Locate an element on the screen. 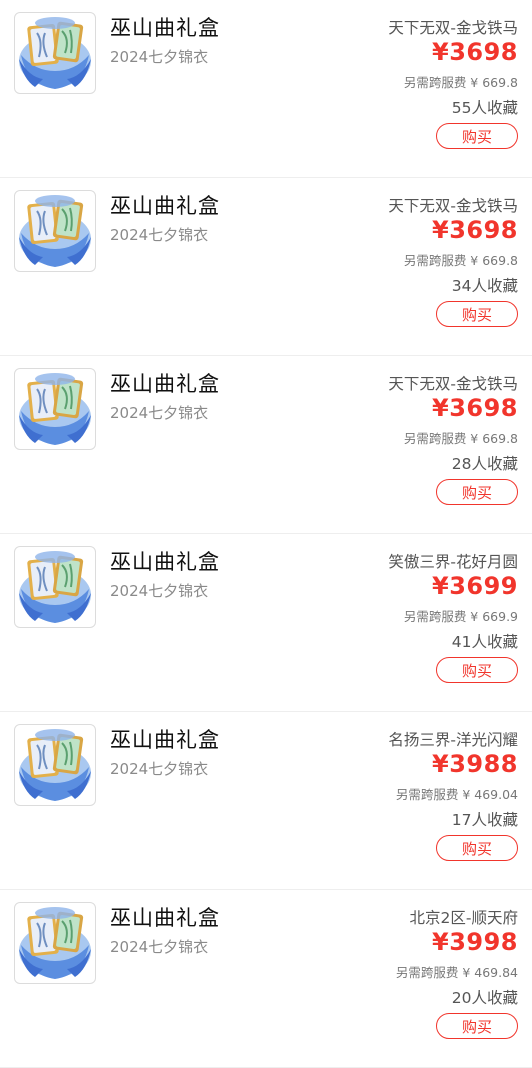 This screenshot has height=1068, width=532. item-cross-server-fee: 另需跨服费 ¥ 669.9 is located at coordinates (460, 616).